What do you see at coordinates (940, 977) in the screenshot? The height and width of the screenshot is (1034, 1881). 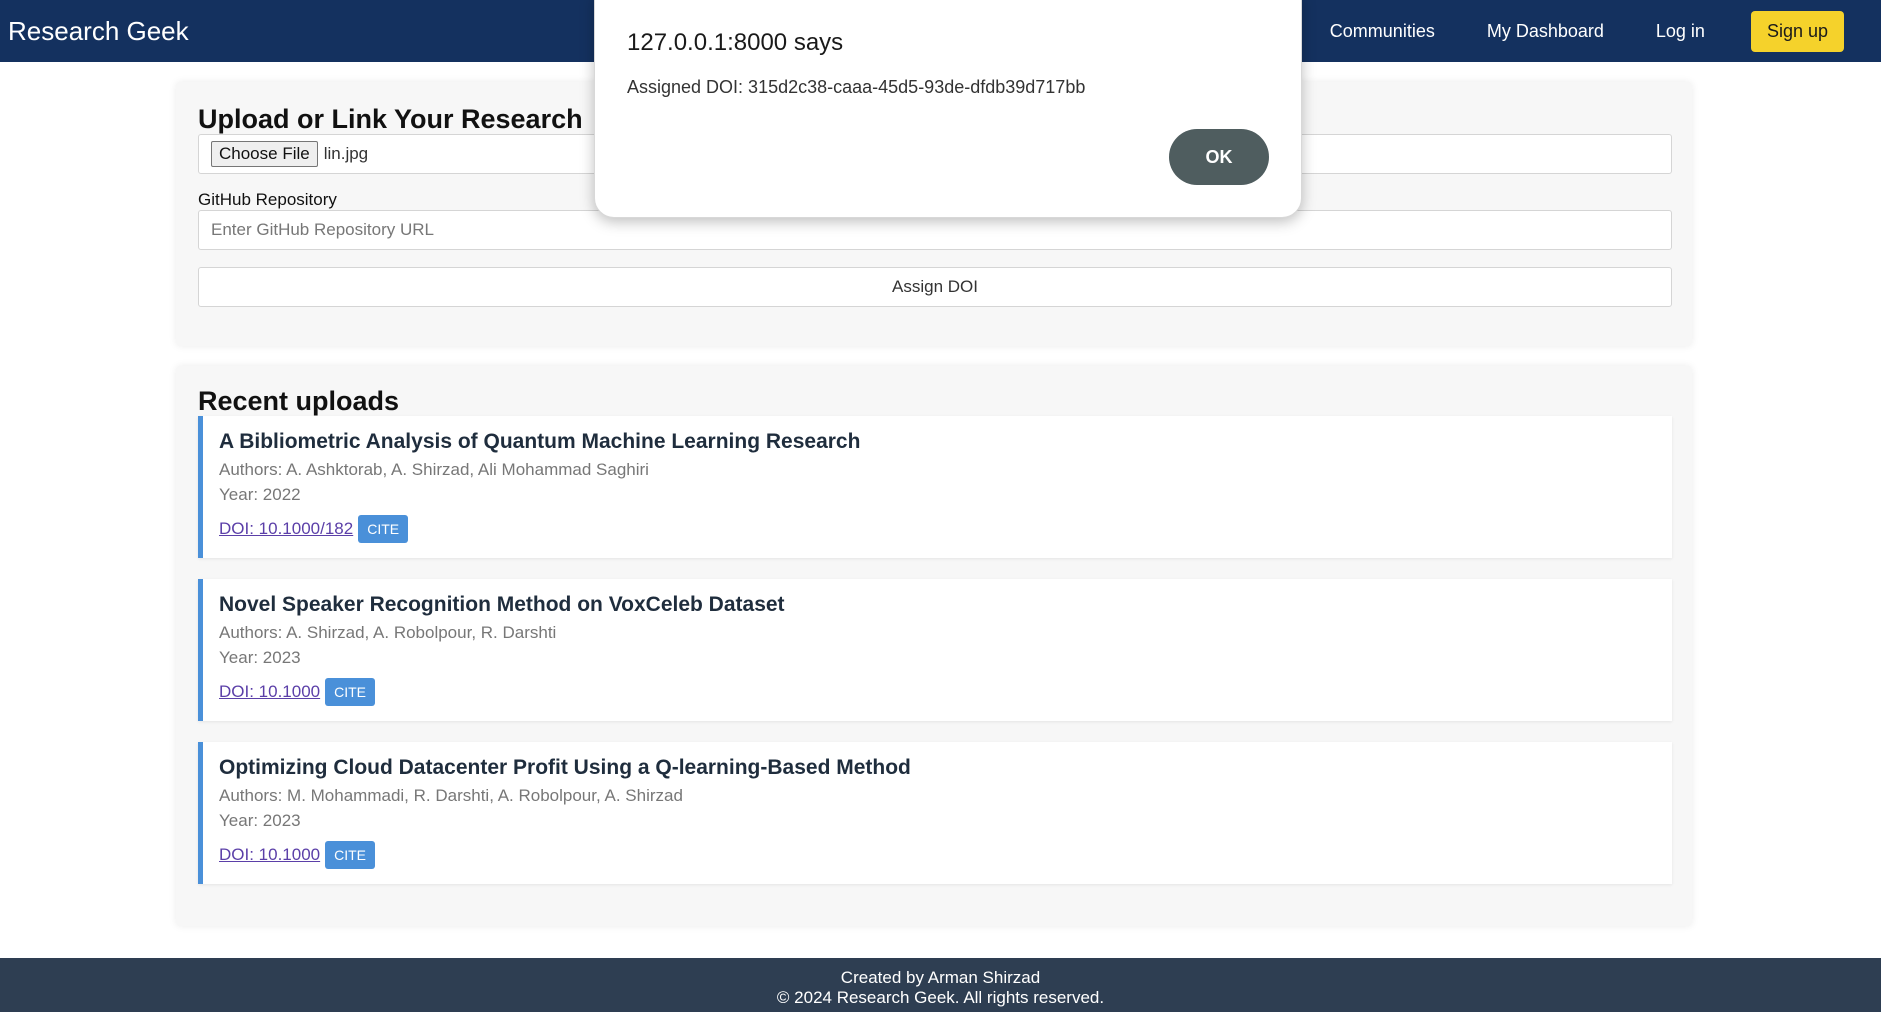 I see `footer-credit: Created by Arman Shirzad` at bounding box center [940, 977].